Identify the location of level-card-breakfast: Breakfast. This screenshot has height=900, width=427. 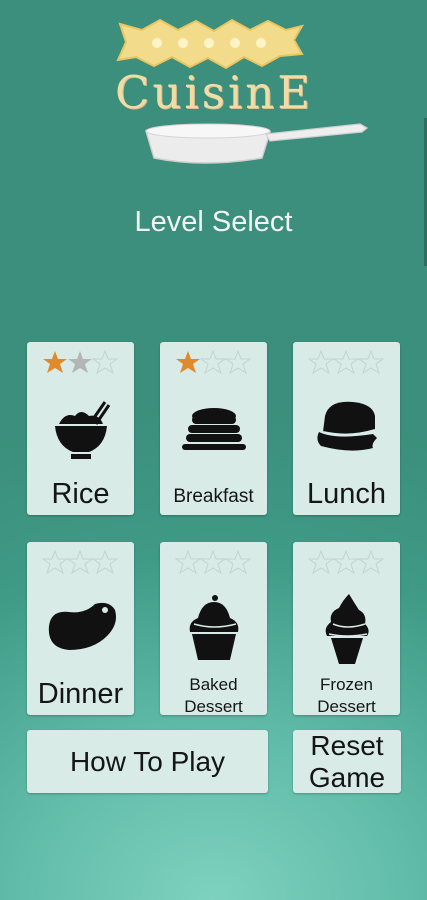
(213, 428).